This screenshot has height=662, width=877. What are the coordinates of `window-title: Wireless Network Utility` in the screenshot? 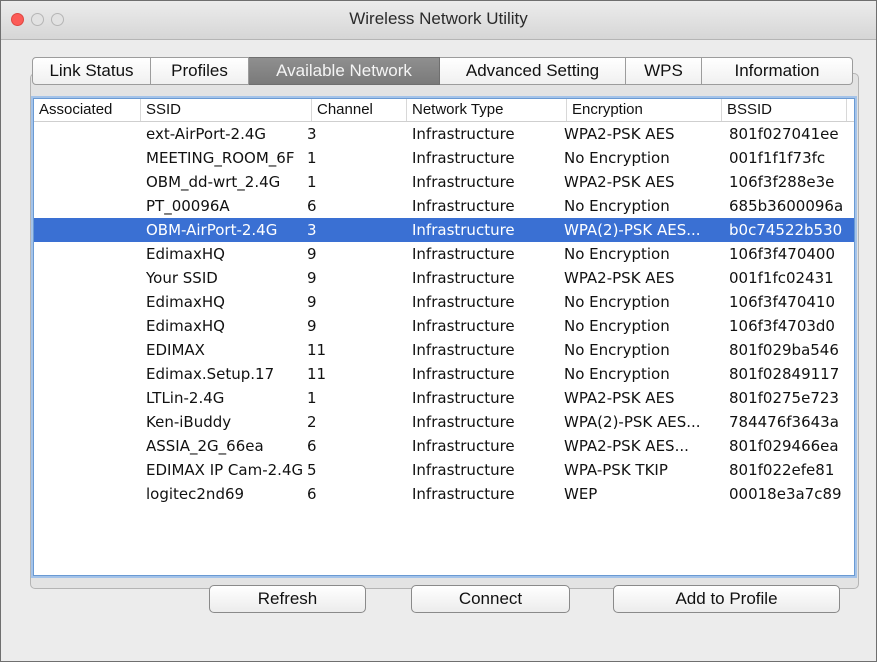 It's located at (438, 18).